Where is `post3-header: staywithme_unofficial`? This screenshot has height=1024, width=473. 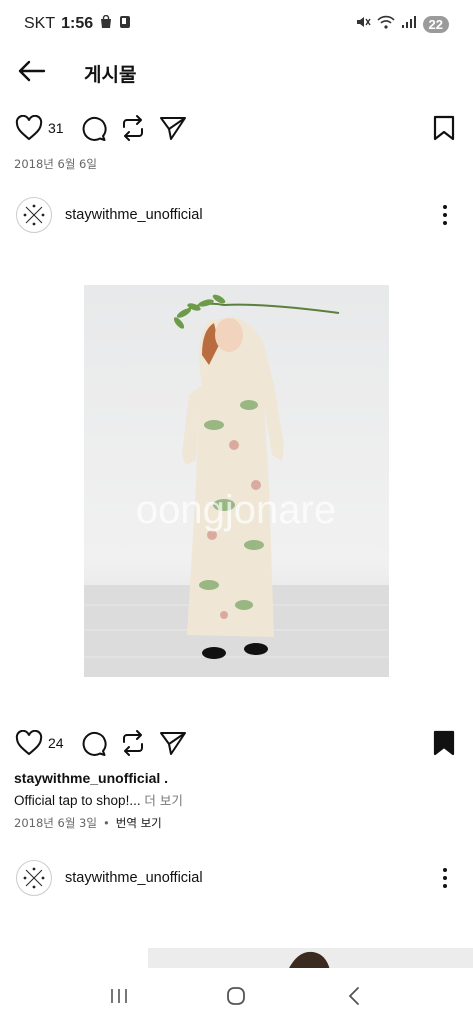
post3-header: staywithme_unofficial is located at coordinates (236, 878).